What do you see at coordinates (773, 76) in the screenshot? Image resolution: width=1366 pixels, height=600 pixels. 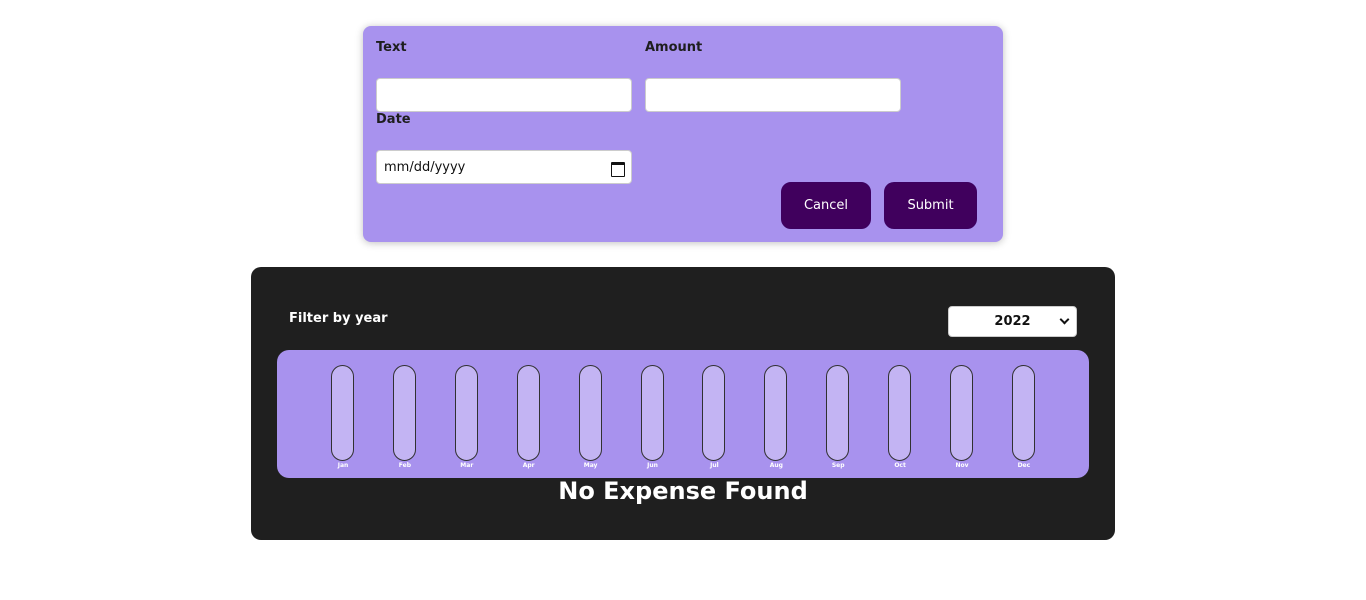 I see `amount-field-group: Amount` at bounding box center [773, 76].